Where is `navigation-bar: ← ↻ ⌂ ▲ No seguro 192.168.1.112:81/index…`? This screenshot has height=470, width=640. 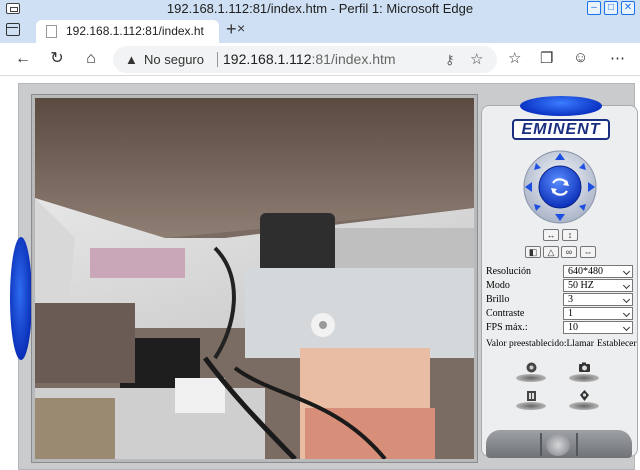
navigation-bar: ← ↻ ⌂ ▲ No seguro 192.168.1.112:81/index… is located at coordinates (320, 59).